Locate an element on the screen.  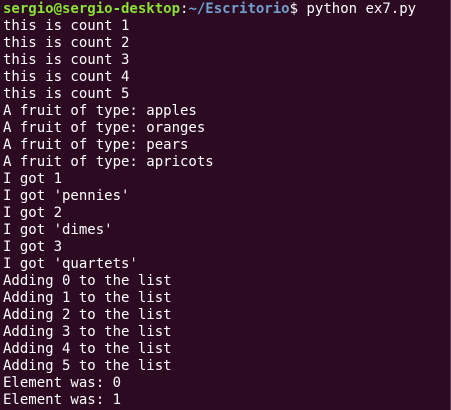
output-line: Adding 2 to the list is located at coordinates (87, 315).